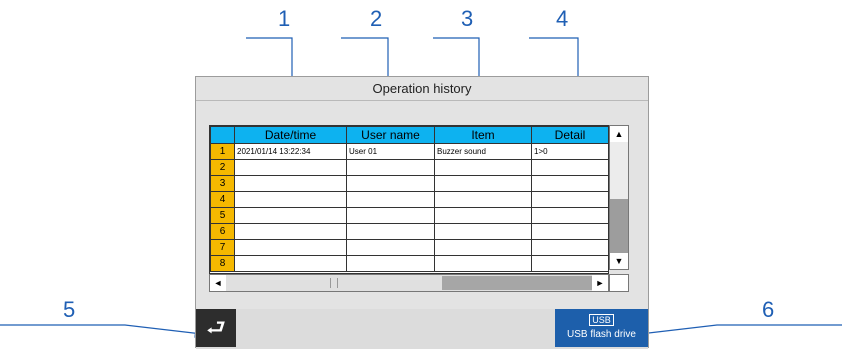 This screenshot has width=842, height=349. Describe the element at coordinates (483, 135) in the screenshot. I see `column-header-item: Item` at that location.